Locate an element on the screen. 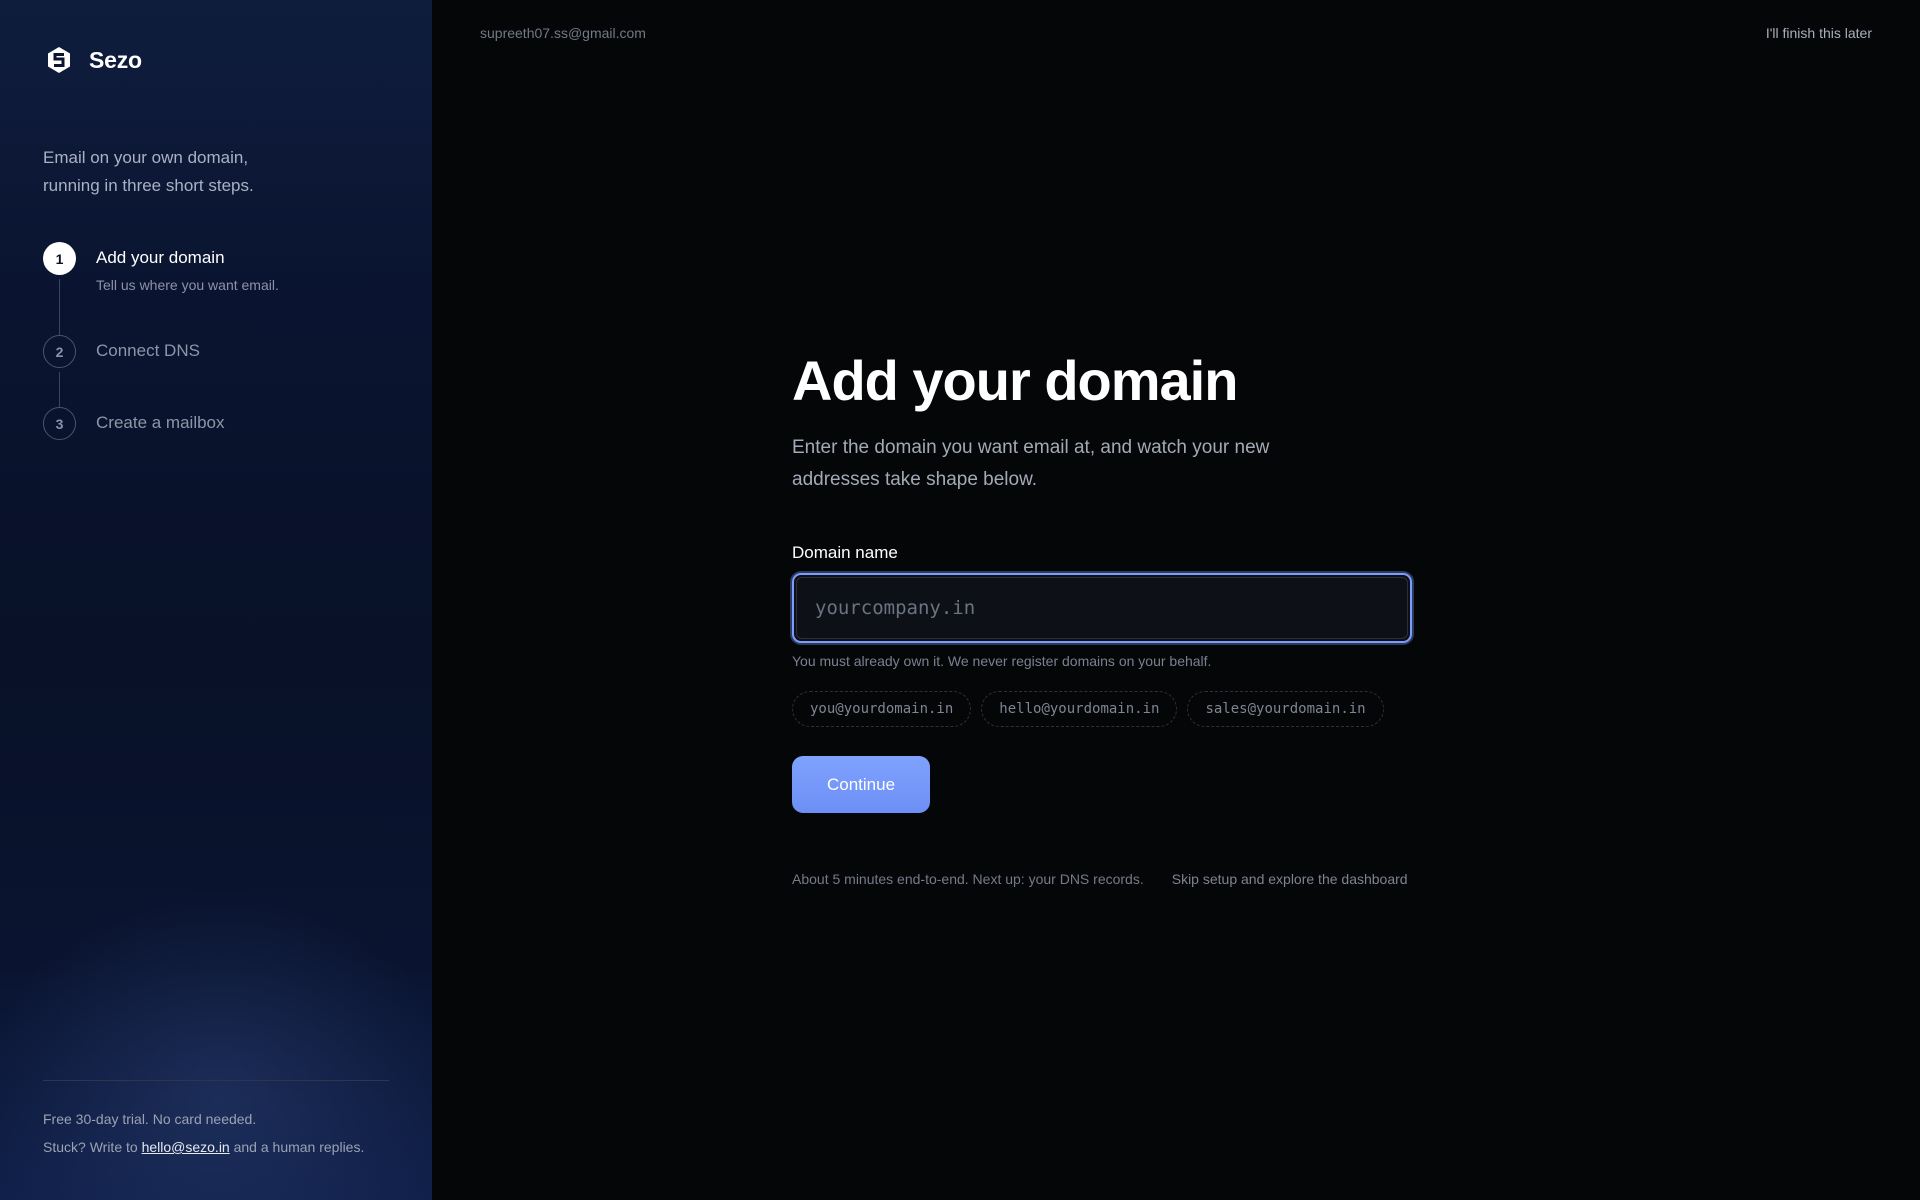 Image resolution: width=1920 pixels, height=1200 pixels. domain-input-frame is located at coordinates (1102, 608).